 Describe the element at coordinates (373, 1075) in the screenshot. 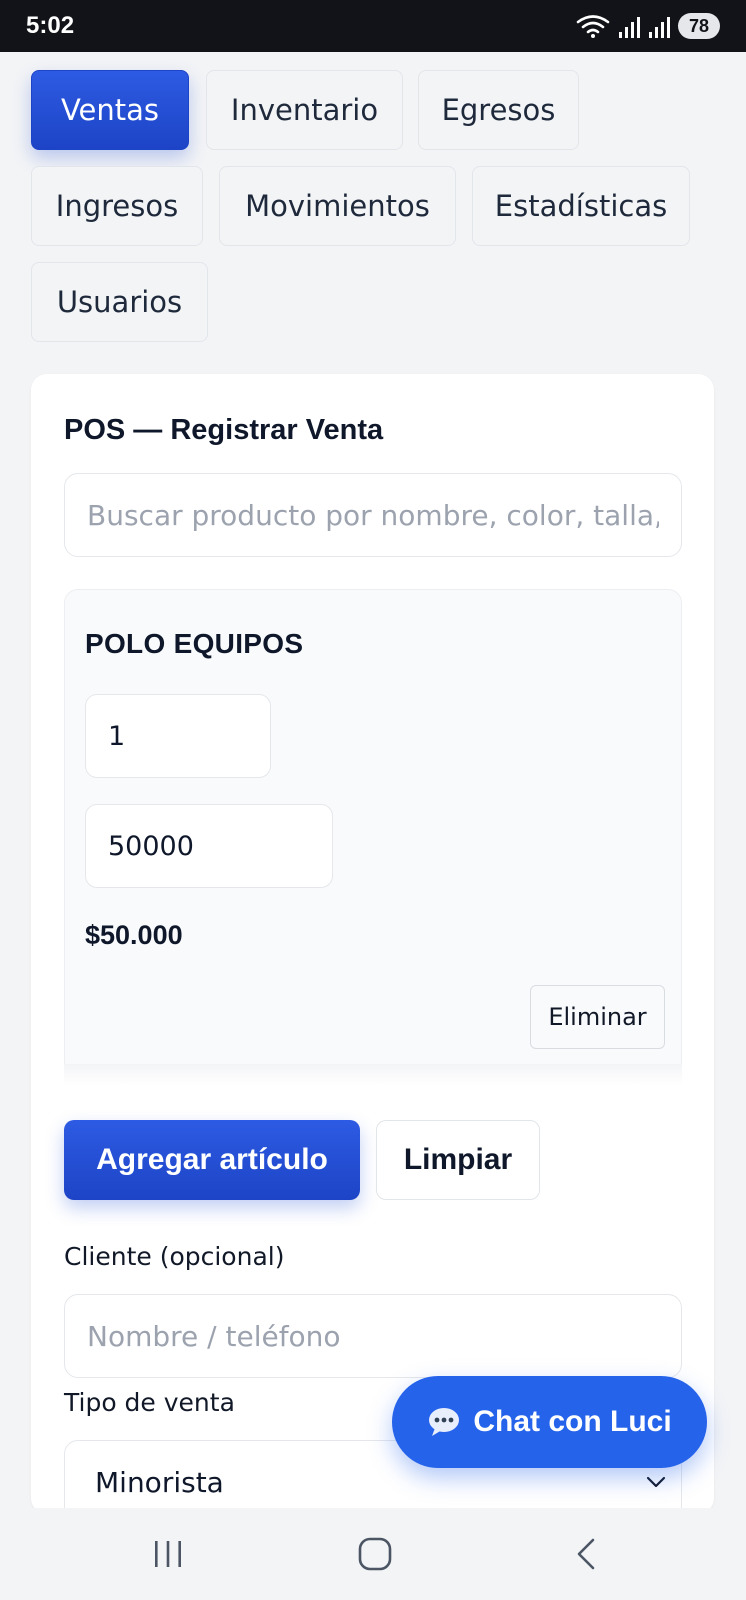

I see `divider` at that location.